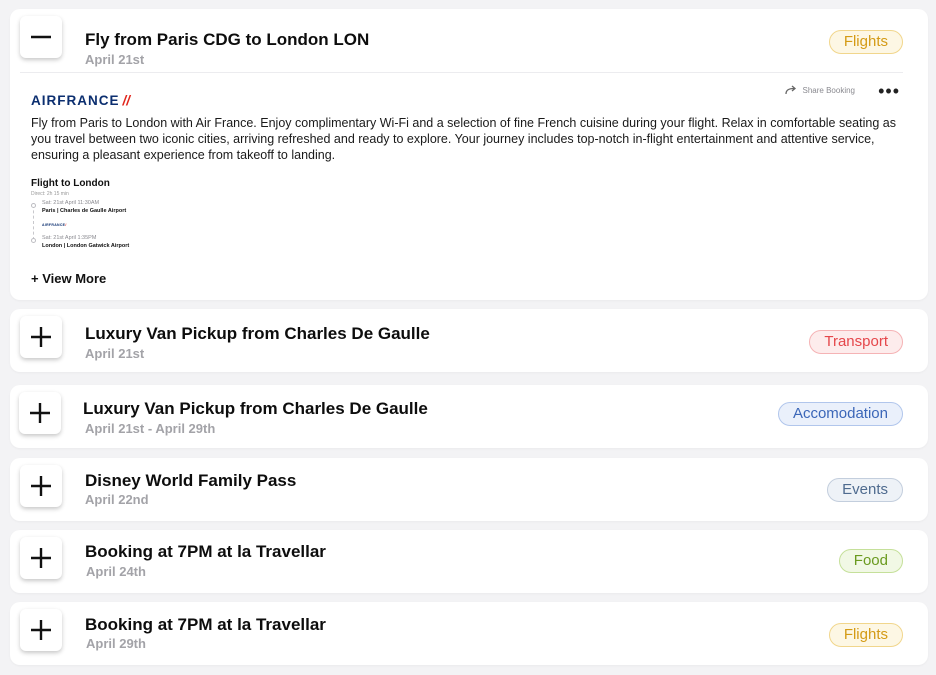  Describe the element at coordinates (50, 194) in the screenshot. I see `flight-duration: Direct: 2h 15 min` at that location.